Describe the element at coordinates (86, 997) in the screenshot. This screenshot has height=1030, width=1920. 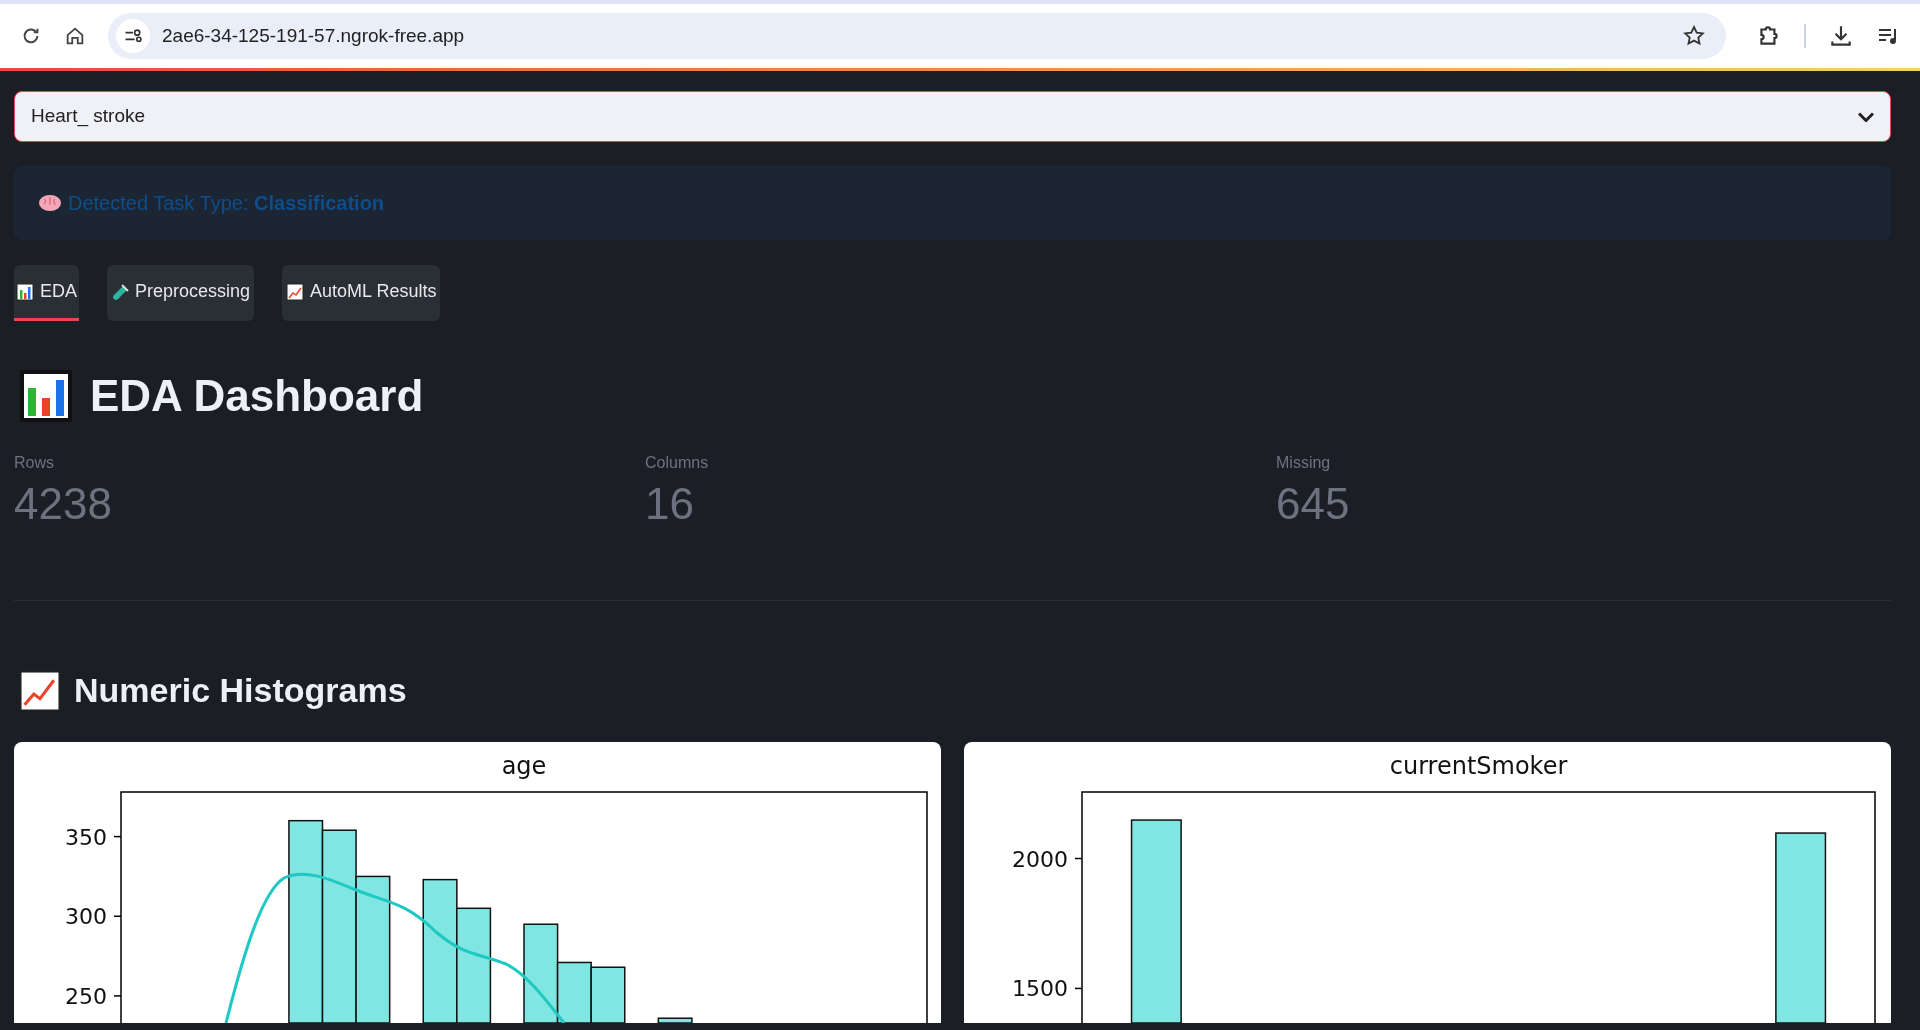
I see `y-tick-label: 250` at that location.